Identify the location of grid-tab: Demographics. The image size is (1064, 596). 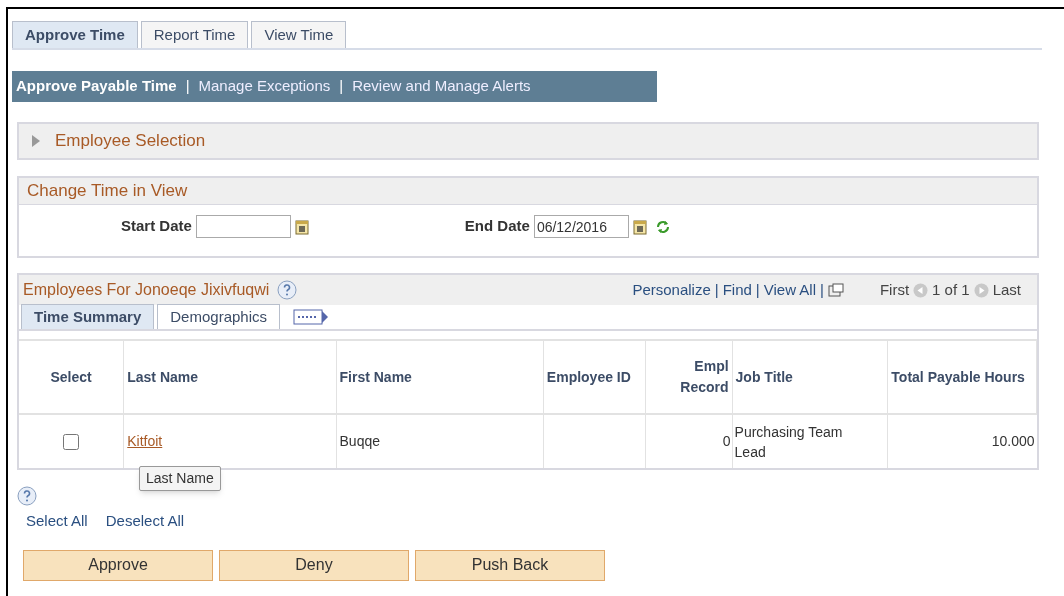
(218, 316).